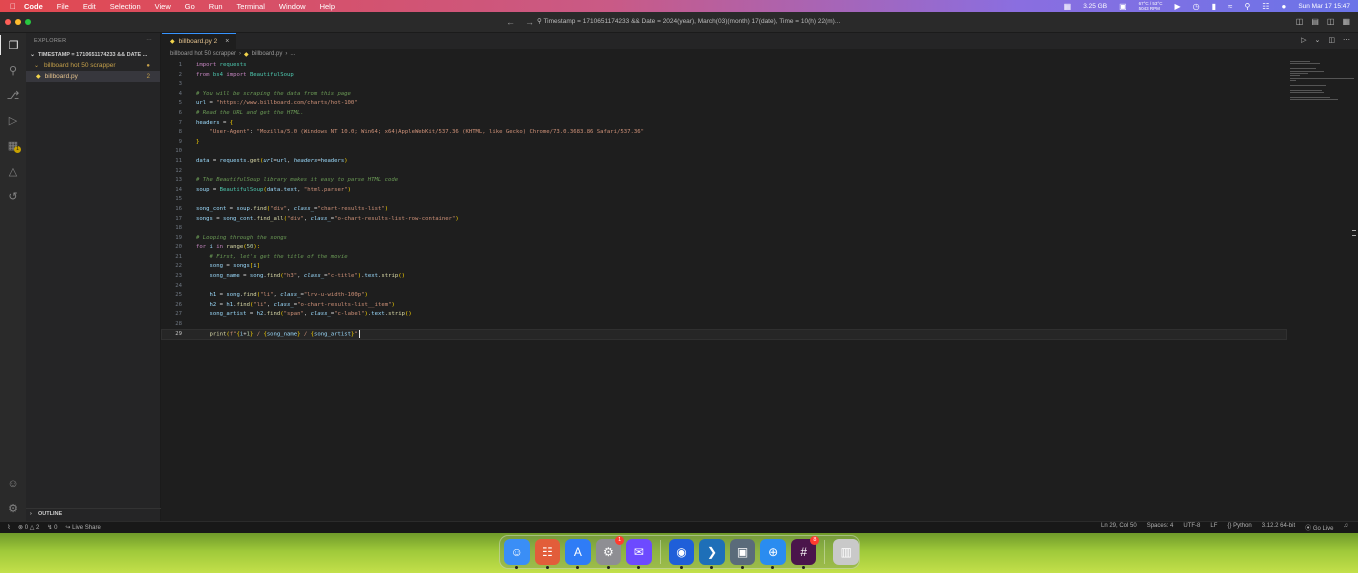 The width and height of the screenshot is (1358, 573). I want to click on breadcrumb-folder: billboard hot 50 scrapper, so click(203, 54).